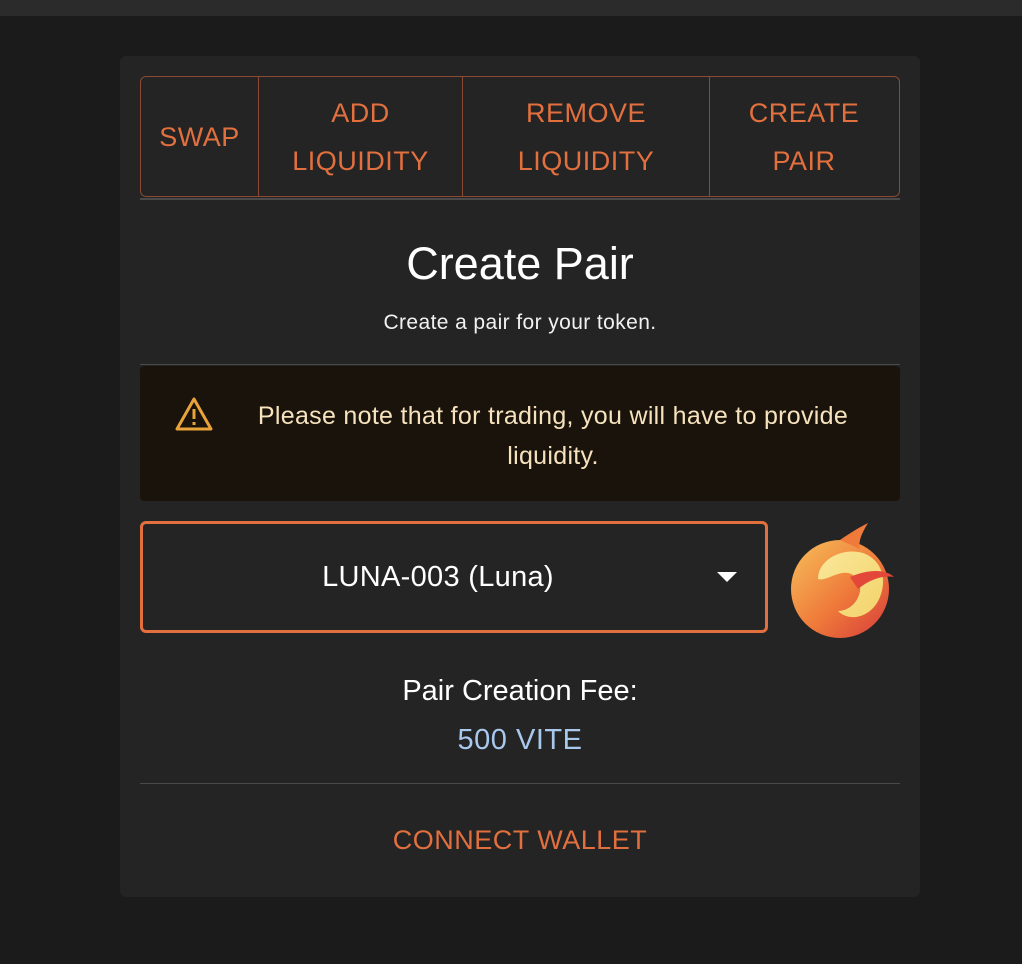  What do you see at coordinates (586, 136) in the screenshot?
I see `tab-remove-liquidity: REMOVE LIQUIDITY` at bounding box center [586, 136].